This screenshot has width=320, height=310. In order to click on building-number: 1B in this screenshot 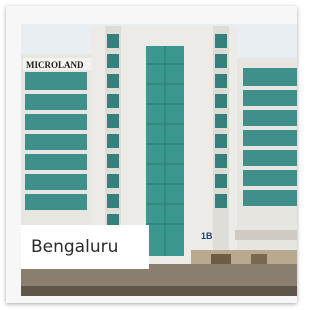, I will do `click(207, 236)`.